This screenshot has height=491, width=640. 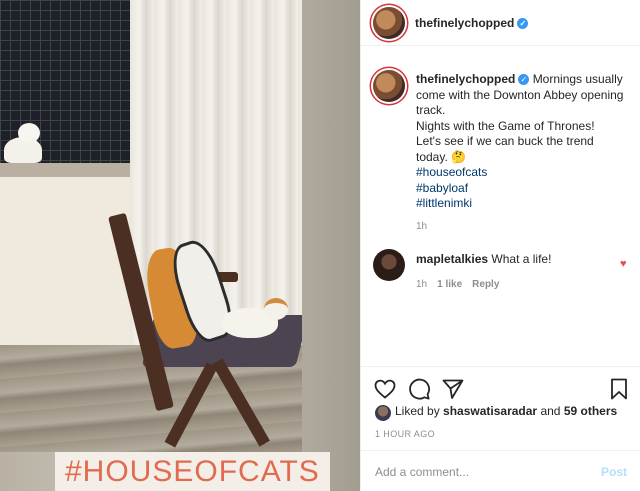 I want to click on post-comment-button: Post, so click(x=614, y=472).